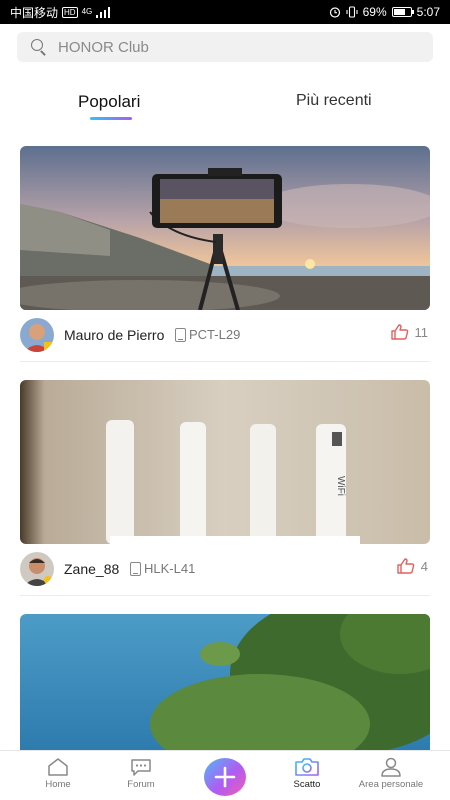 The width and height of the screenshot is (450, 800). I want to click on nav-home: Home, so click(58, 773).